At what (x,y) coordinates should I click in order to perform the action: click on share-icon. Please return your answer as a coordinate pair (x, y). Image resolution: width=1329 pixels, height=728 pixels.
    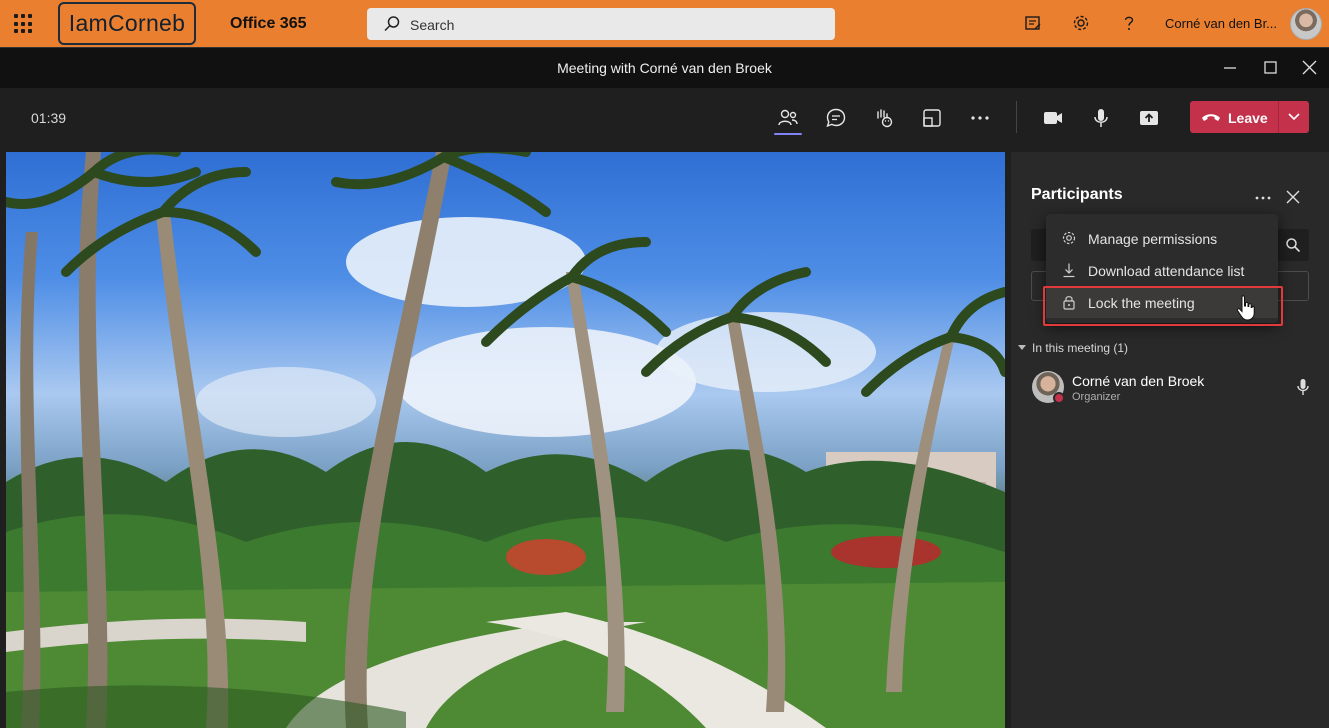
    Looking at the image, I should click on (1149, 118).